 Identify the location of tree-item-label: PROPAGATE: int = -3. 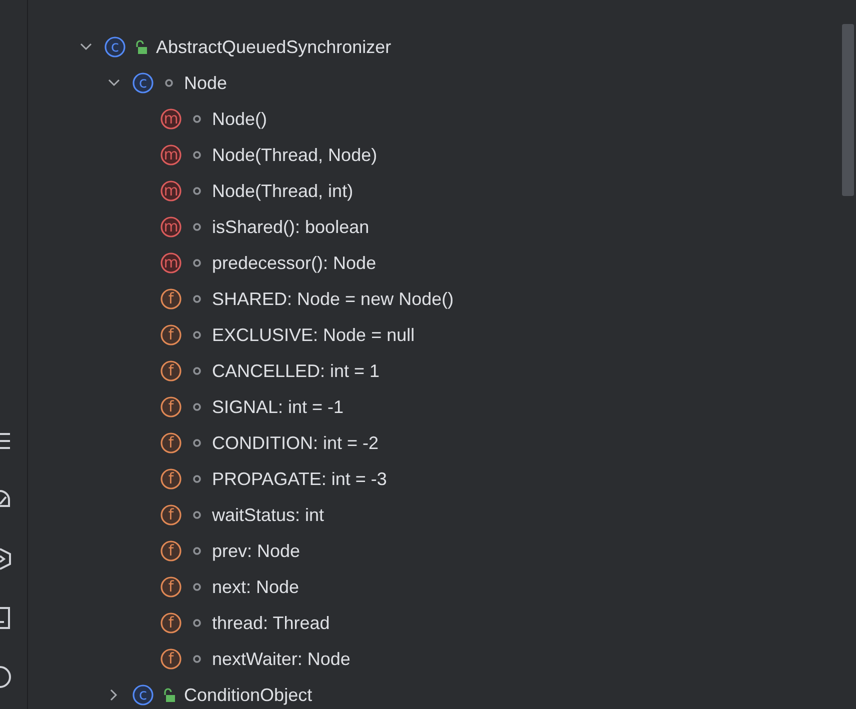
(299, 479).